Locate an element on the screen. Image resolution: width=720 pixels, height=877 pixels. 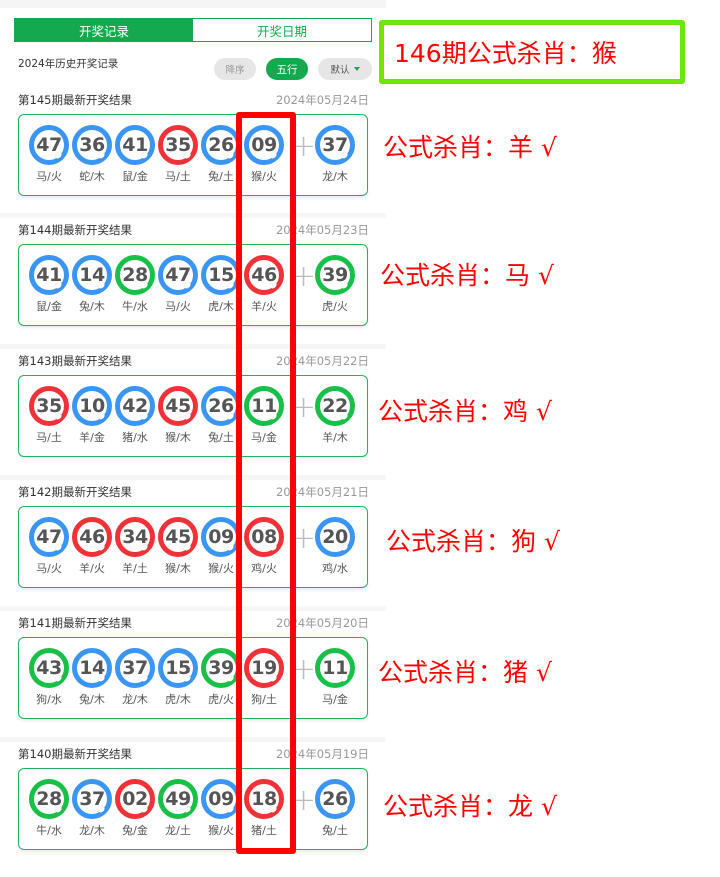
ball-item: 34 羊/土 is located at coordinates (135, 546).